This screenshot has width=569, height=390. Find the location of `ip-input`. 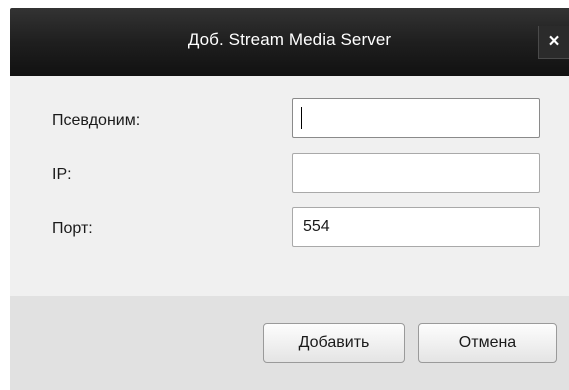

ip-input is located at coordinates (416, 173).